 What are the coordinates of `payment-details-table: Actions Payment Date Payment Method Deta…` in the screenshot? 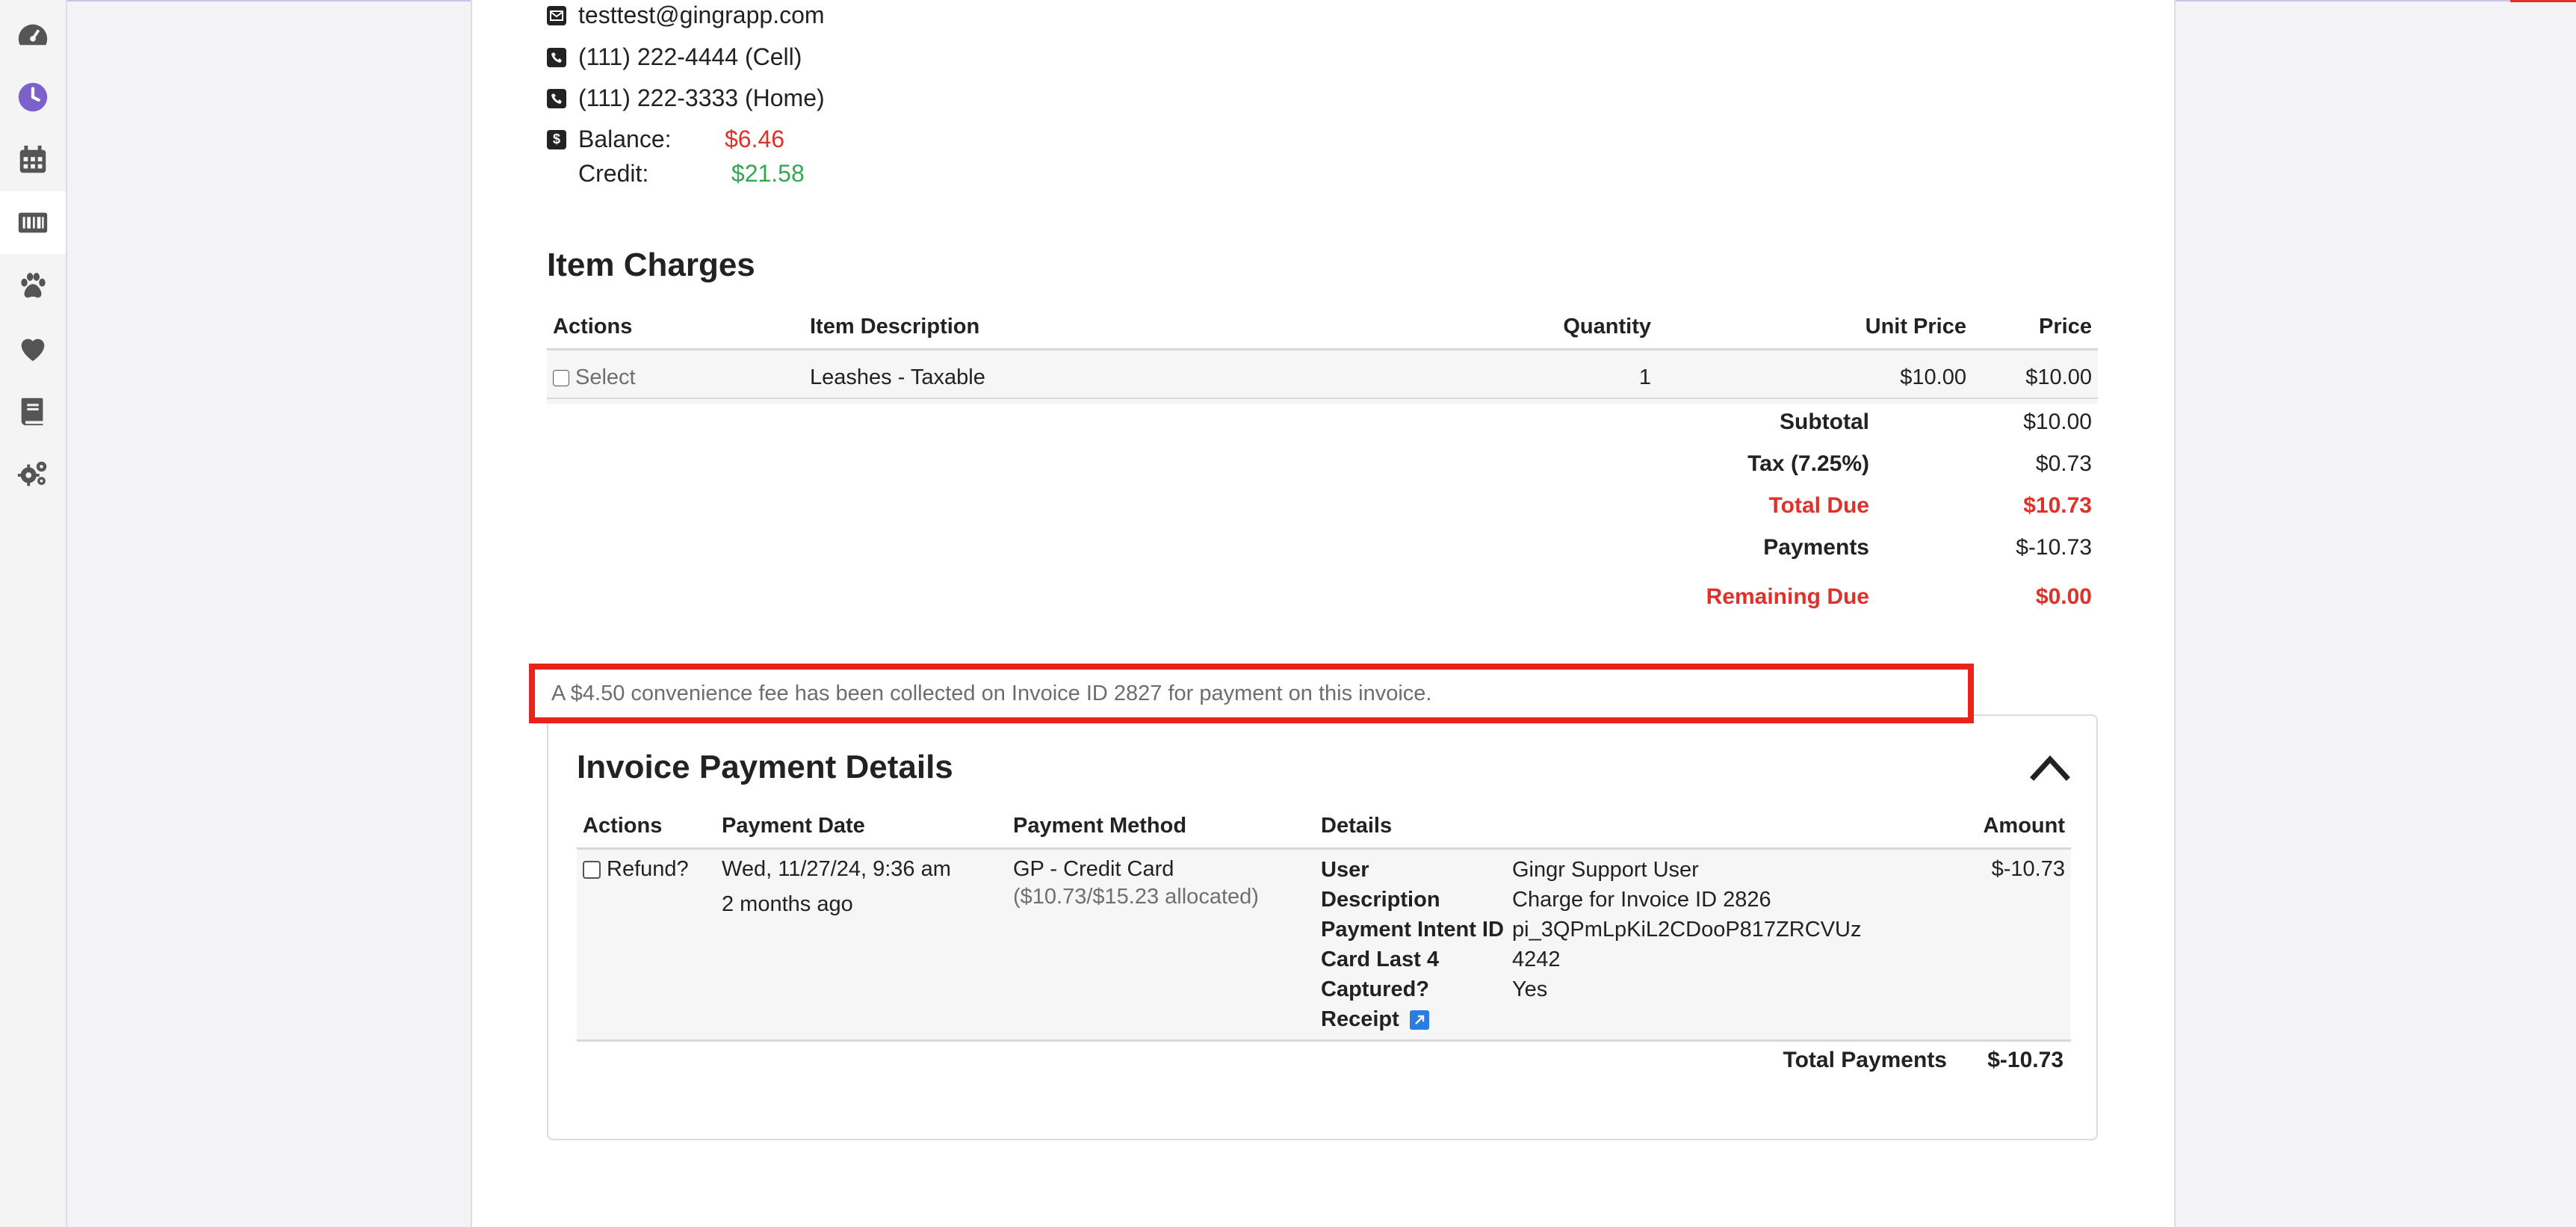 It's located at (1324, 923).